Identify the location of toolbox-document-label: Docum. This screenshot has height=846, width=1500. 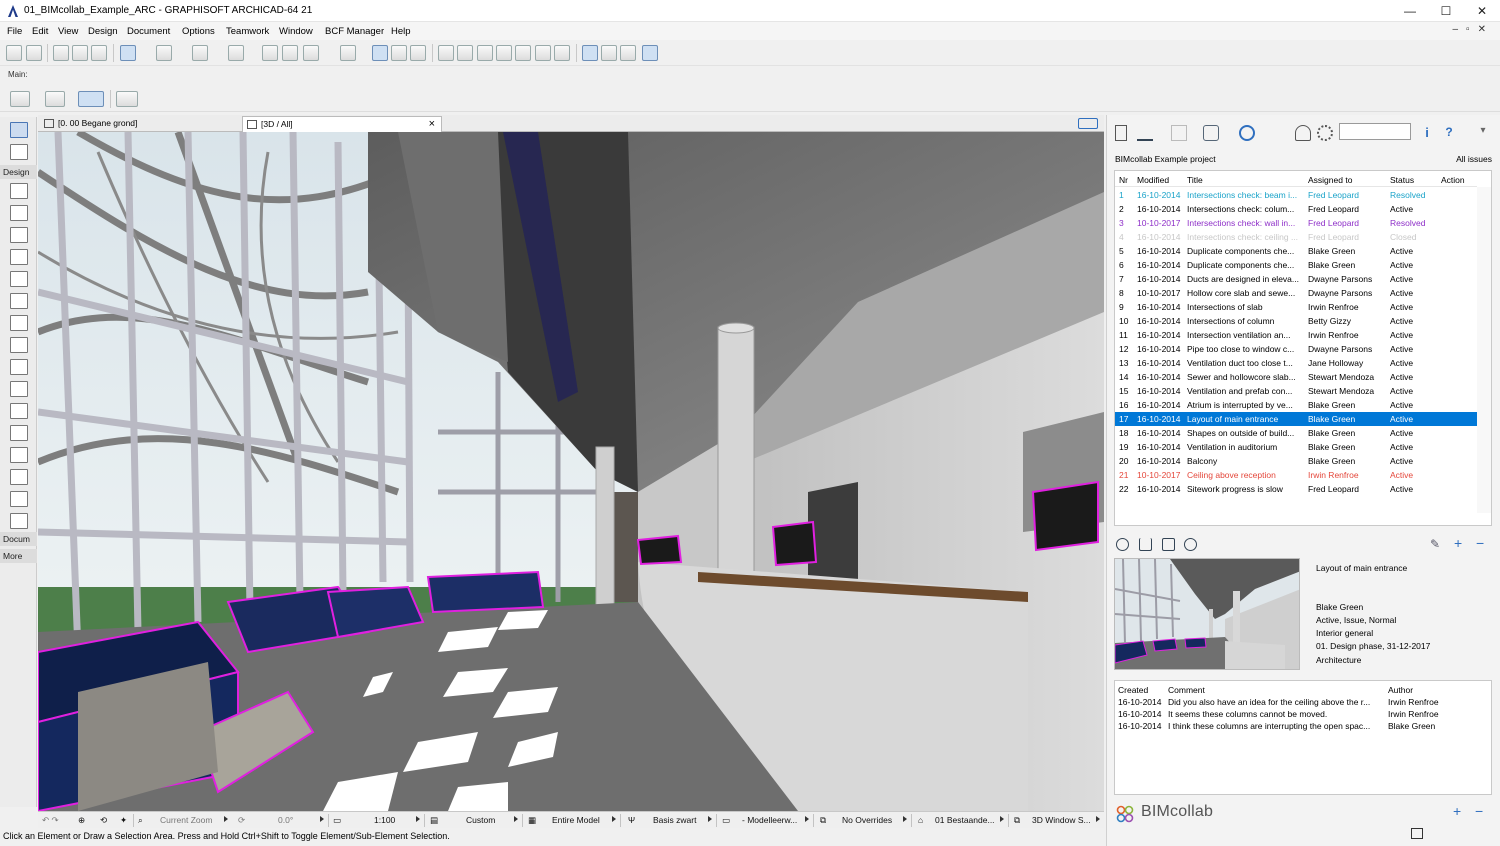
(18, 539).